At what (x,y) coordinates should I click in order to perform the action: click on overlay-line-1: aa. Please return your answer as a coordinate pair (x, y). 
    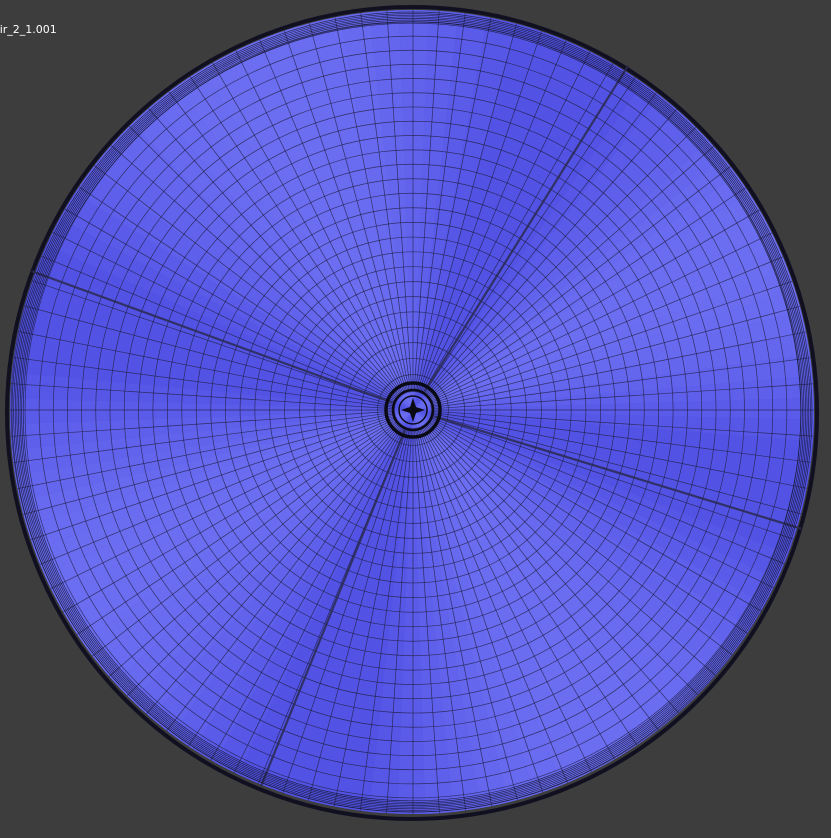
    Looking at the image, I should click on (28, 10).